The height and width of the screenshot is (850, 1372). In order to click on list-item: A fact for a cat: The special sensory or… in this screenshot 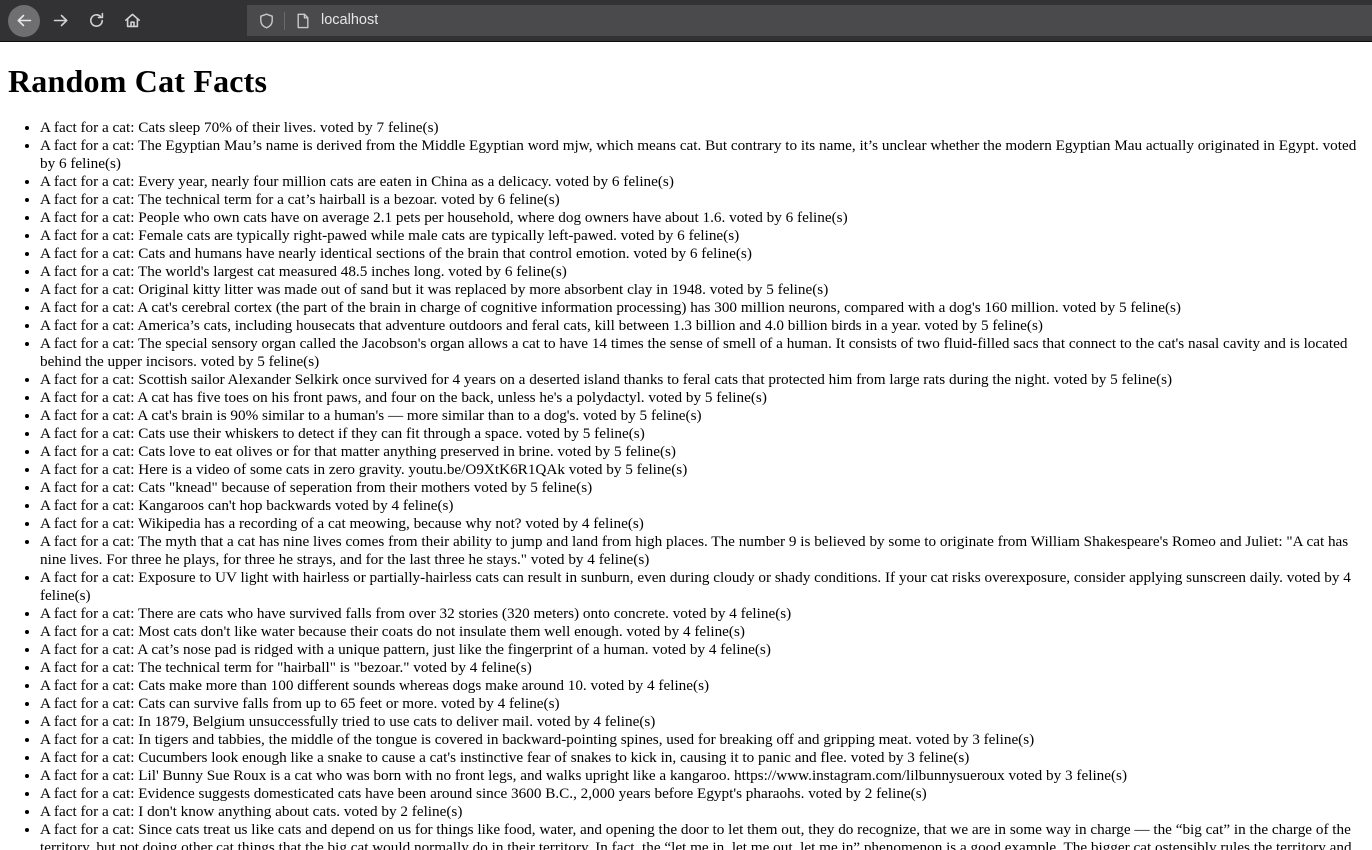, I will do `click(706, 353)`.